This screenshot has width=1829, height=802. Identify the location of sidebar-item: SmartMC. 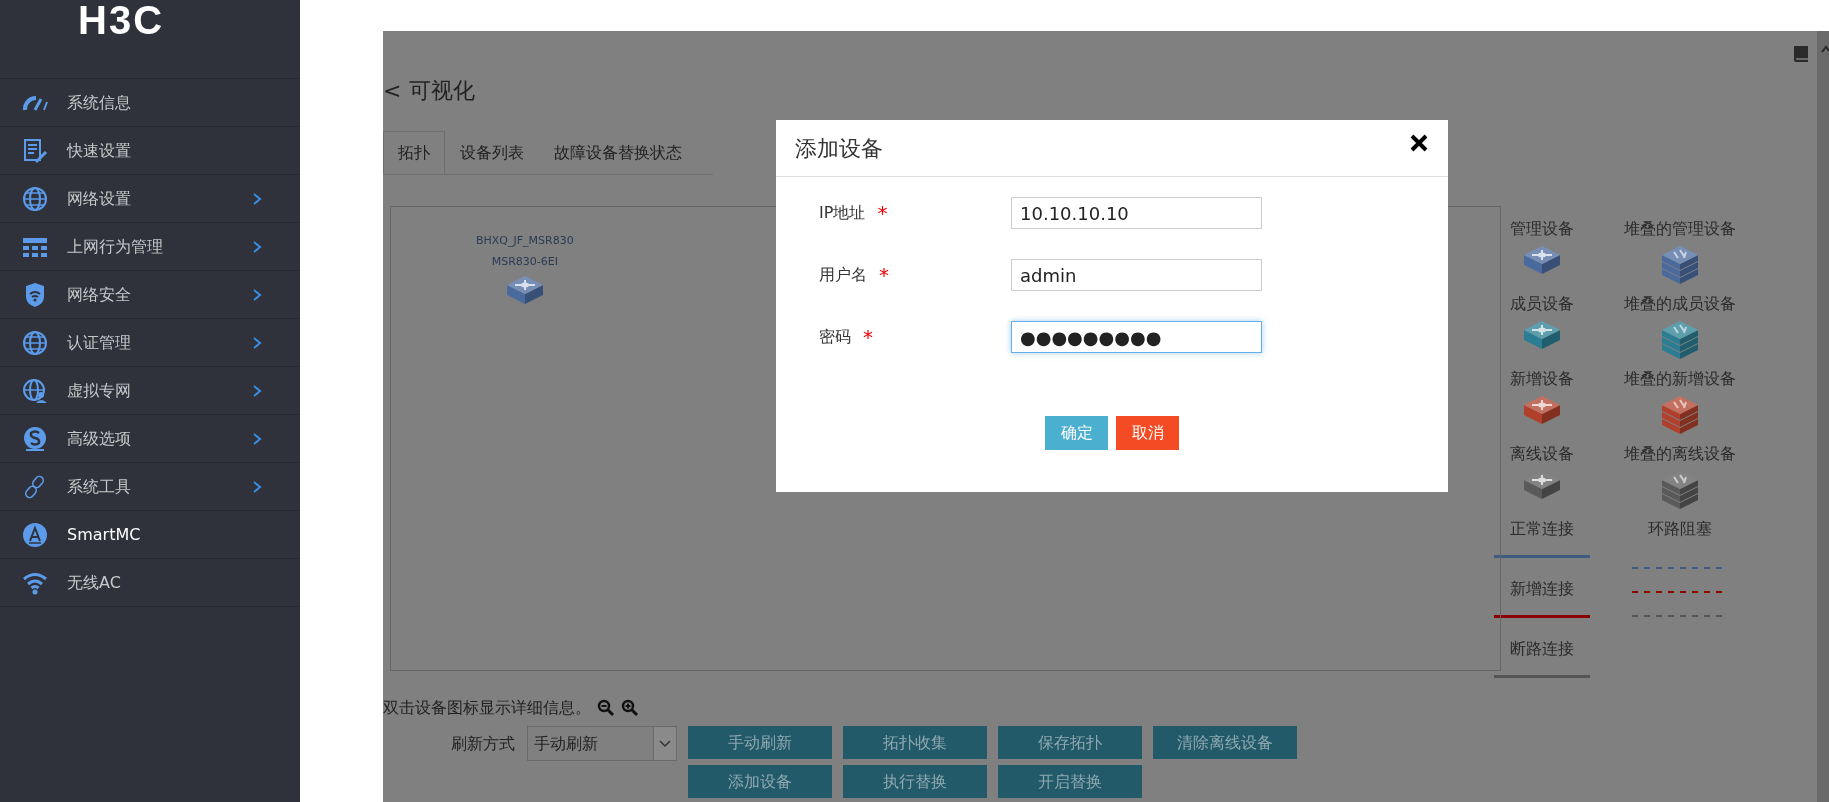
(150, 535).